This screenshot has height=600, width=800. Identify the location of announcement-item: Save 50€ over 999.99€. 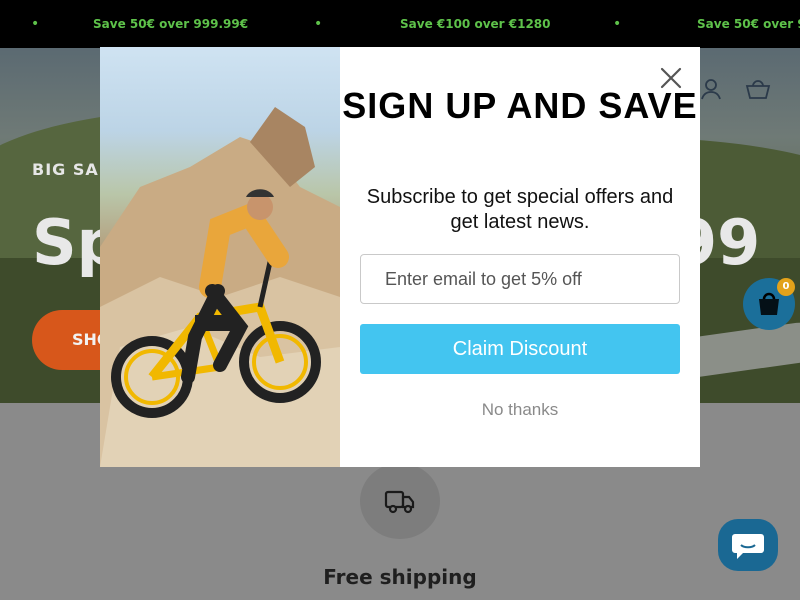
(171, 24).